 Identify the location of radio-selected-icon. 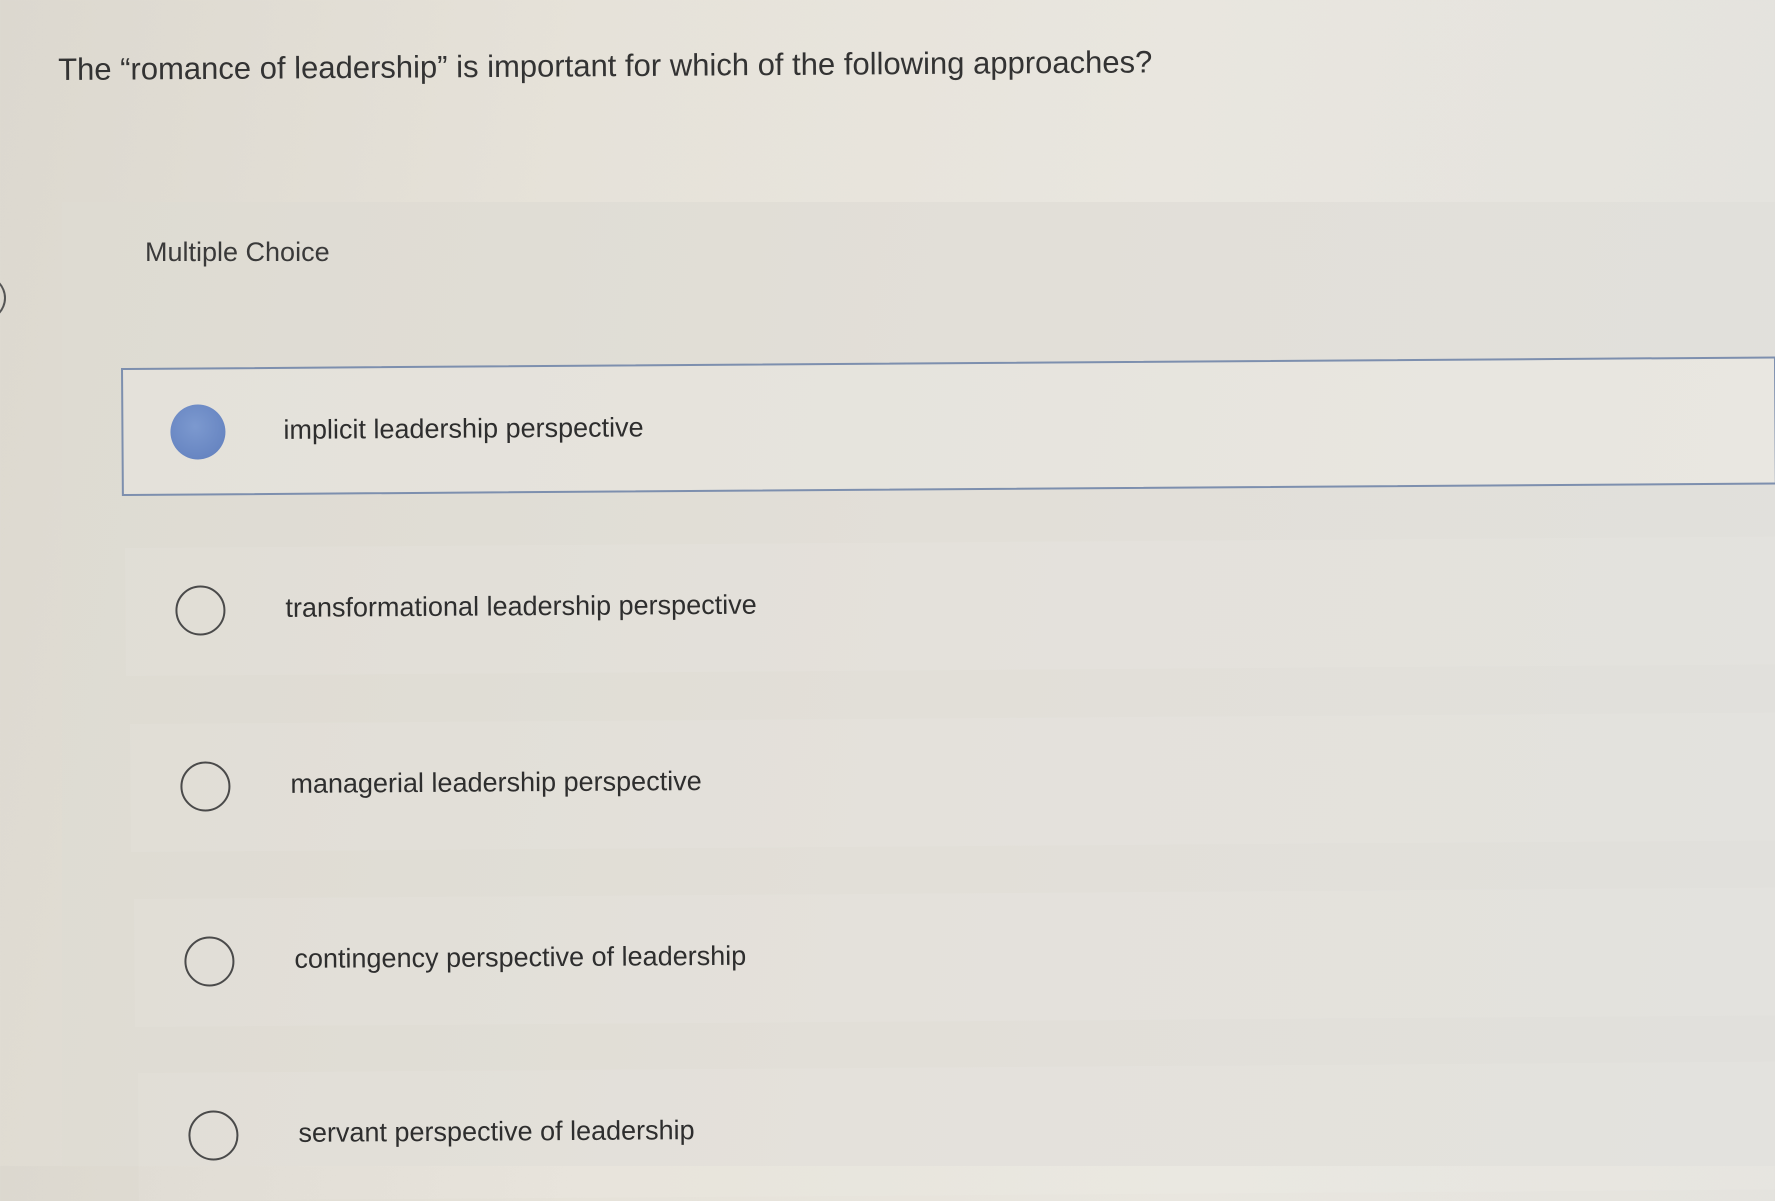
(198, 432).